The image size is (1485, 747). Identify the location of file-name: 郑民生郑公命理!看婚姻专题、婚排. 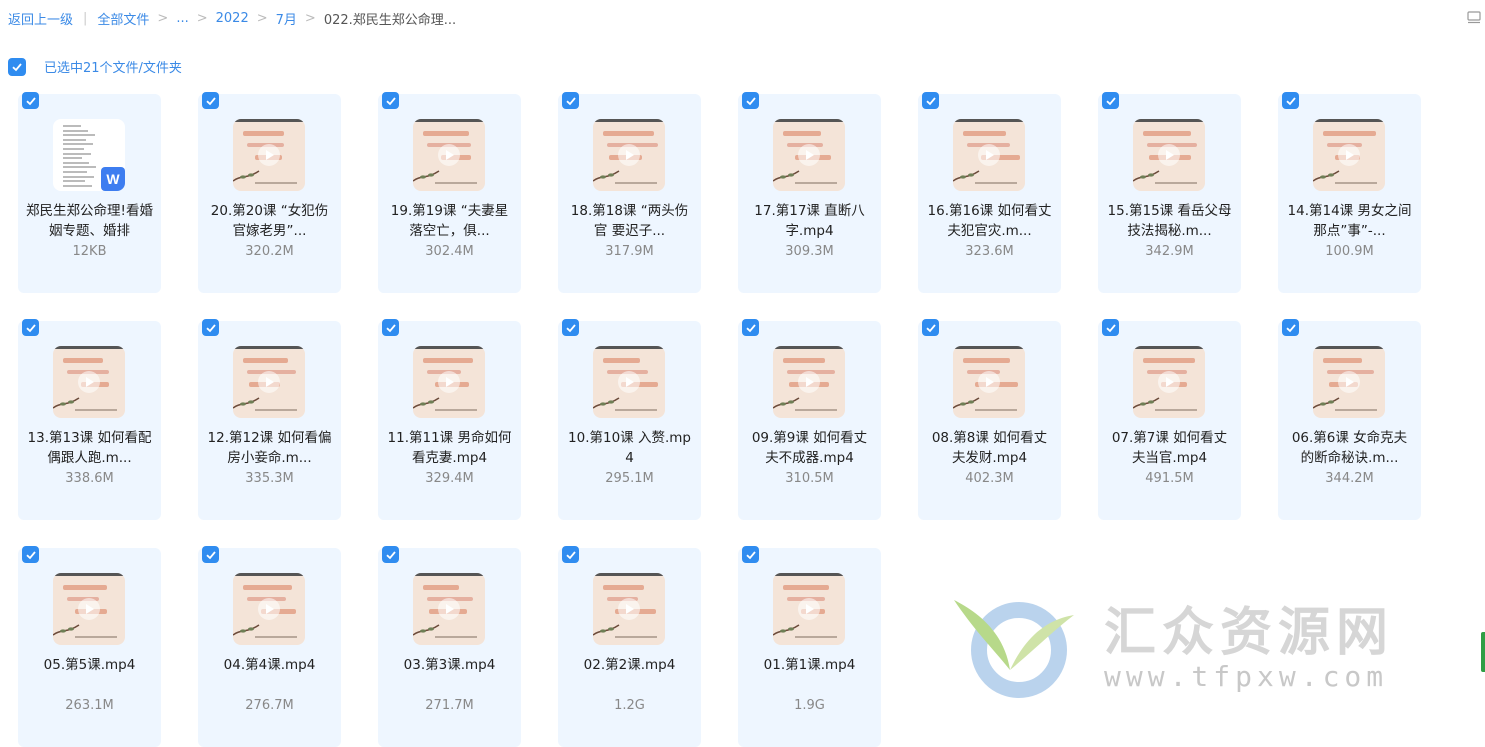
(89, 221).